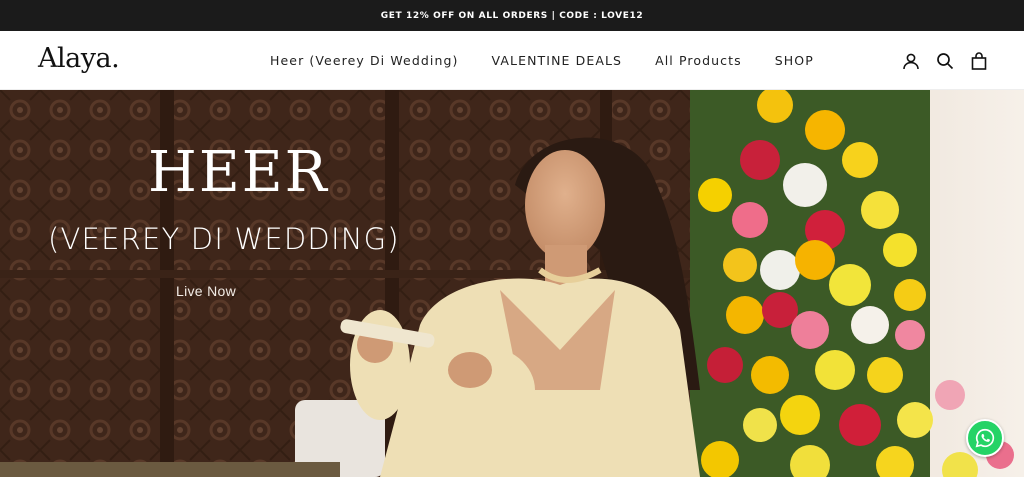 The image size is (1024, 477). Describe the element at coordinates (911, 61) in the screenshot. I see `account-icon` at that location.